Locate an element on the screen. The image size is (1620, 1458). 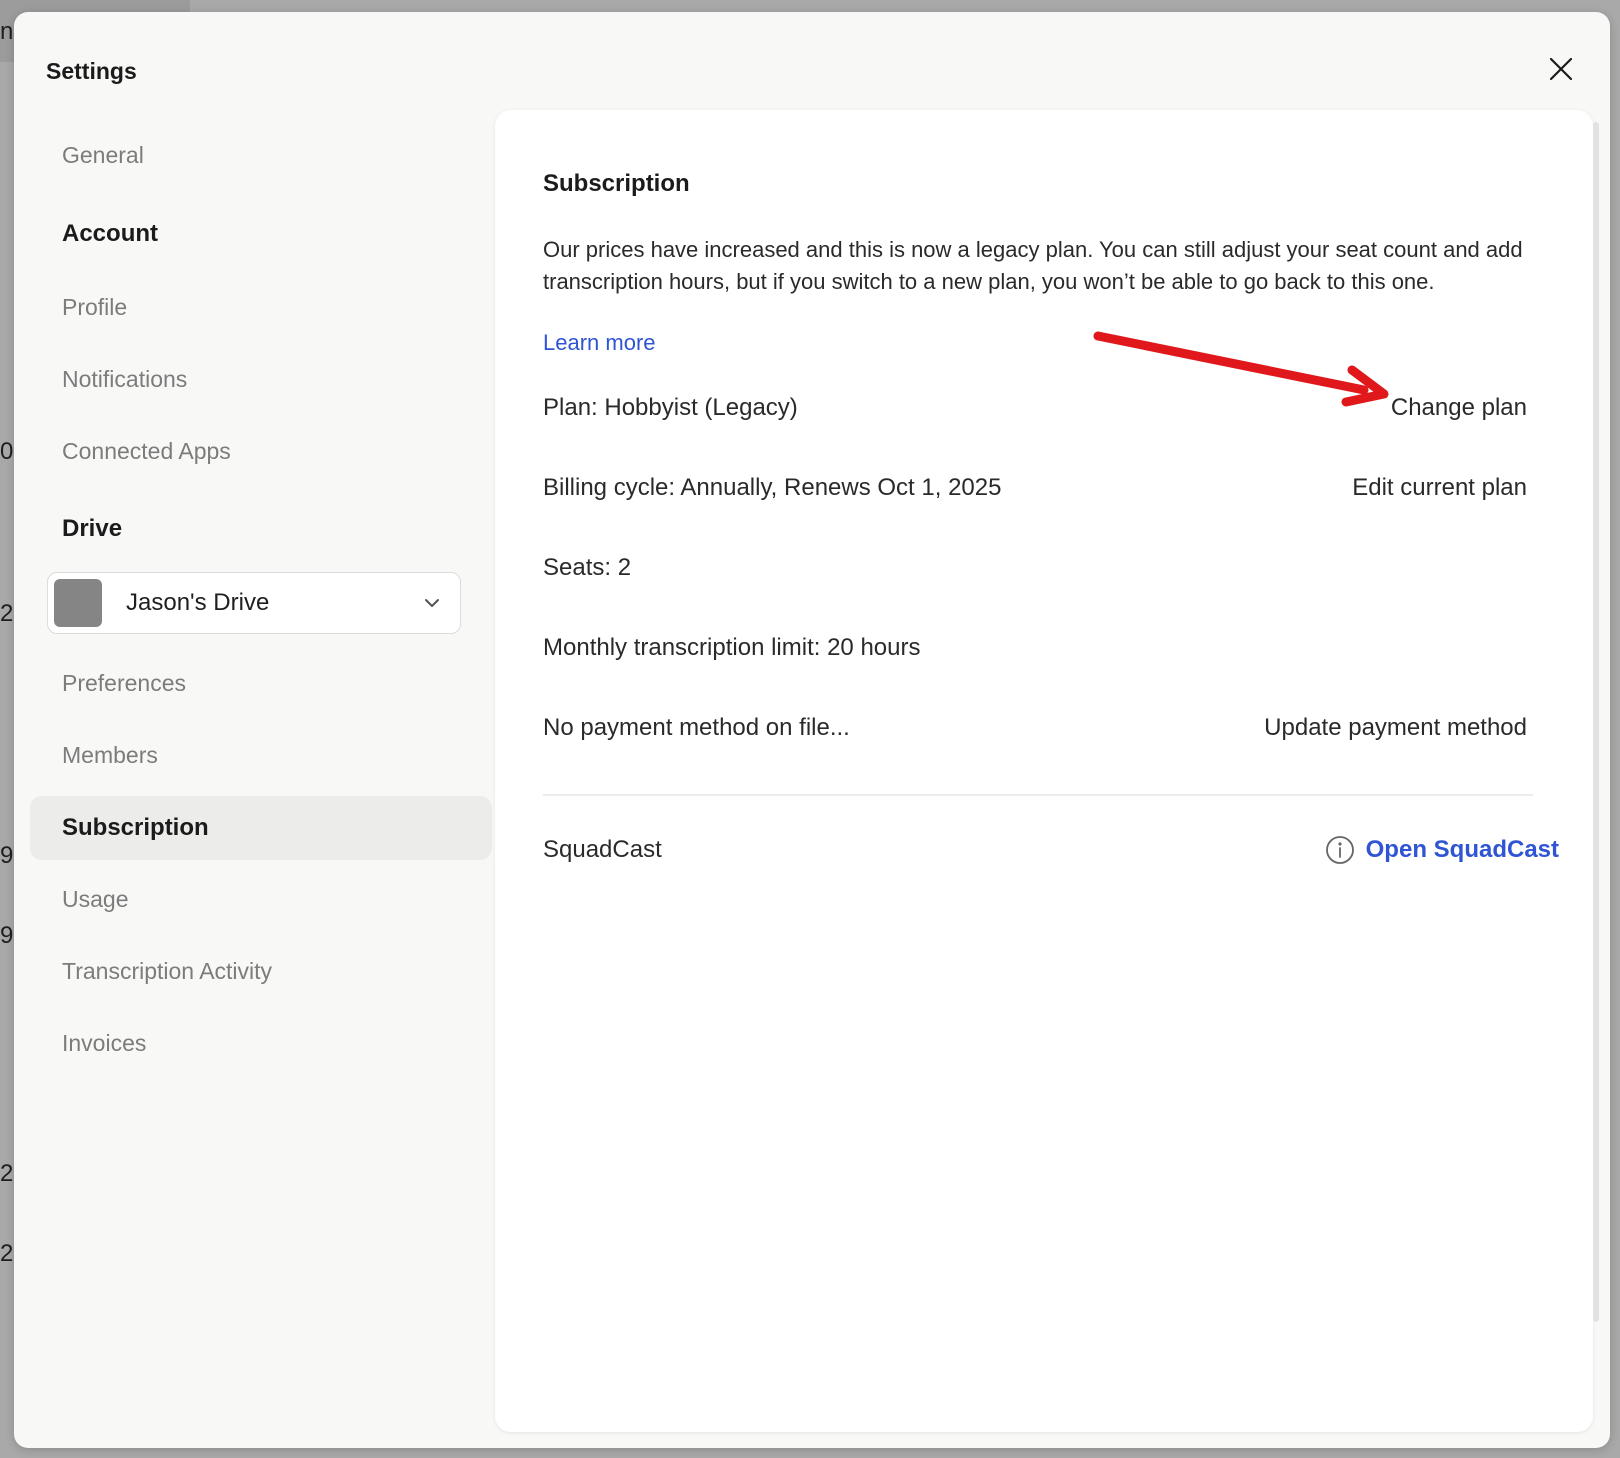
sidebar-heading-account: Account is located at coordinates (110, 233).